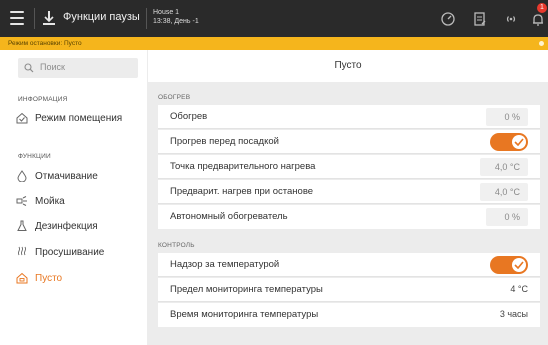 This screenshot has width=548, height=345. Describe the element at coordinates (174, 97) in the screenshot. I see `section-title-heating: ОБОГРЕВ` at that location.